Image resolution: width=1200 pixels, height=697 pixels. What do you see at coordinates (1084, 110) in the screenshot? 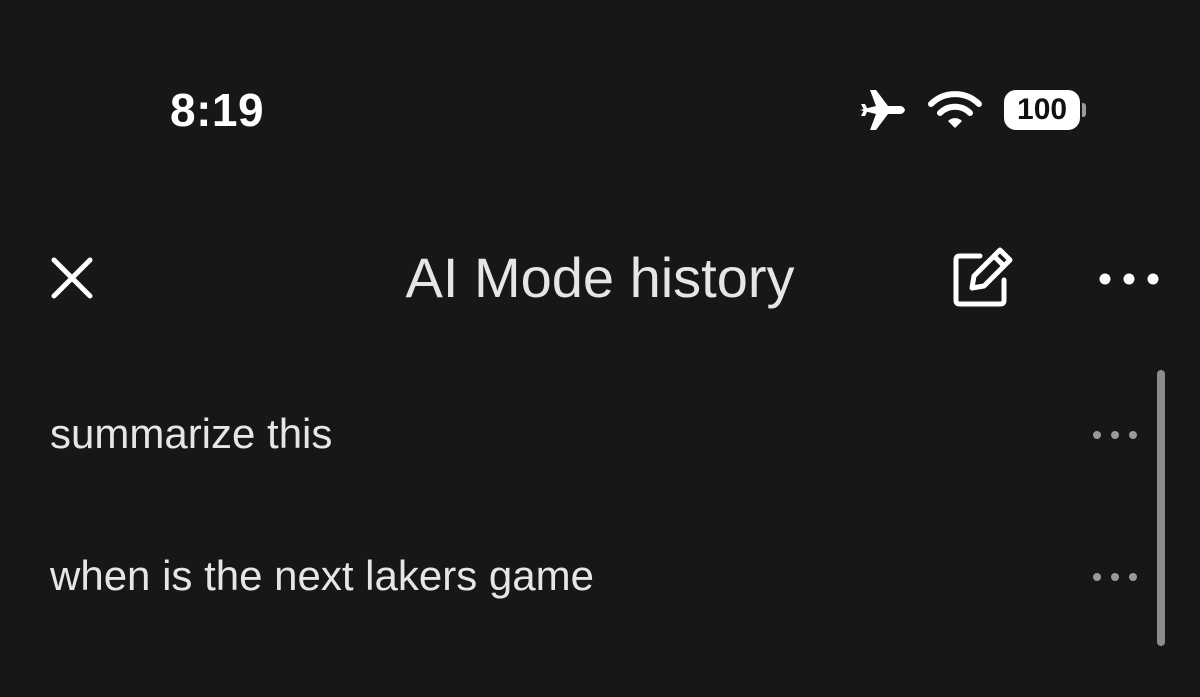
I see `battery-cap` at bounding box center [1084, 110].